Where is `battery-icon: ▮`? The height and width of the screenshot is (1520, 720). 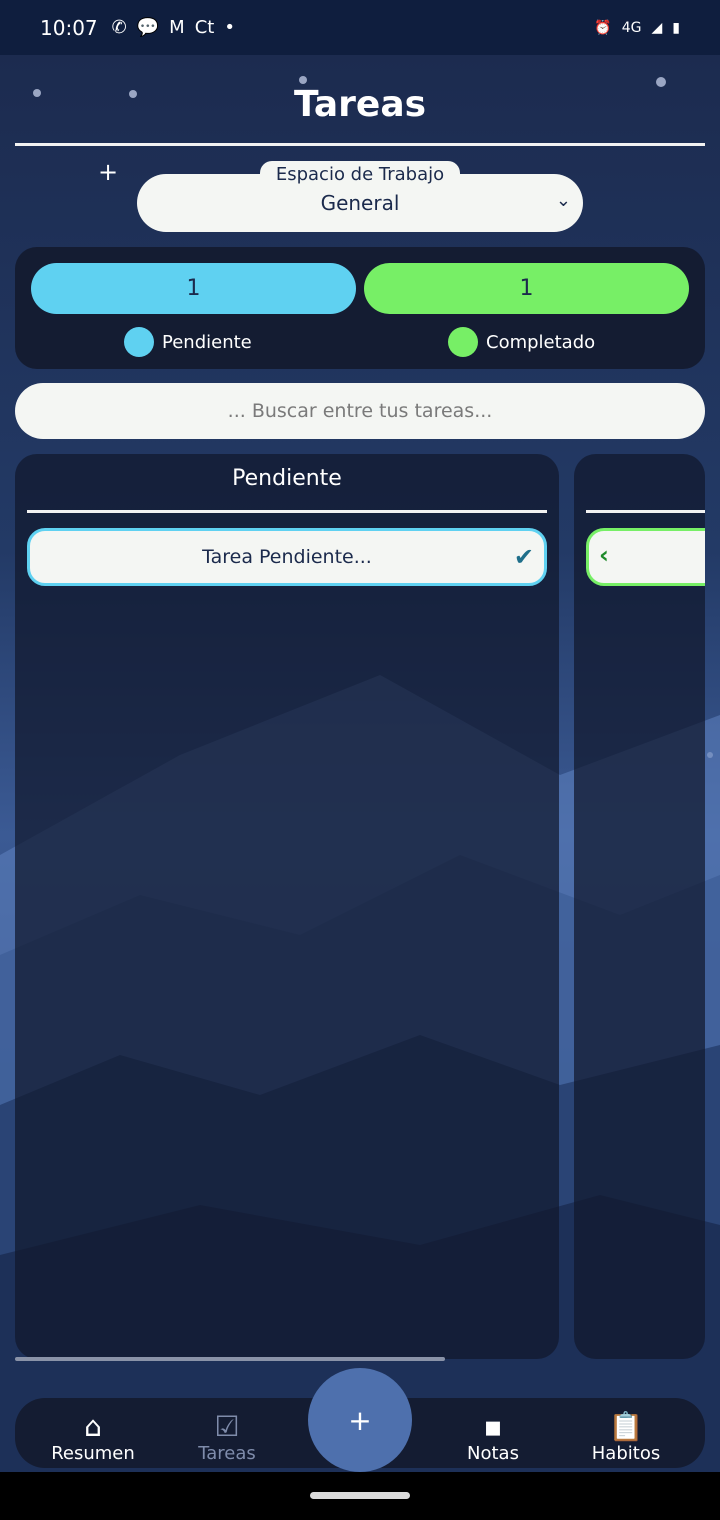
battery-icon: ▮ is located at coordinates (676, 27).